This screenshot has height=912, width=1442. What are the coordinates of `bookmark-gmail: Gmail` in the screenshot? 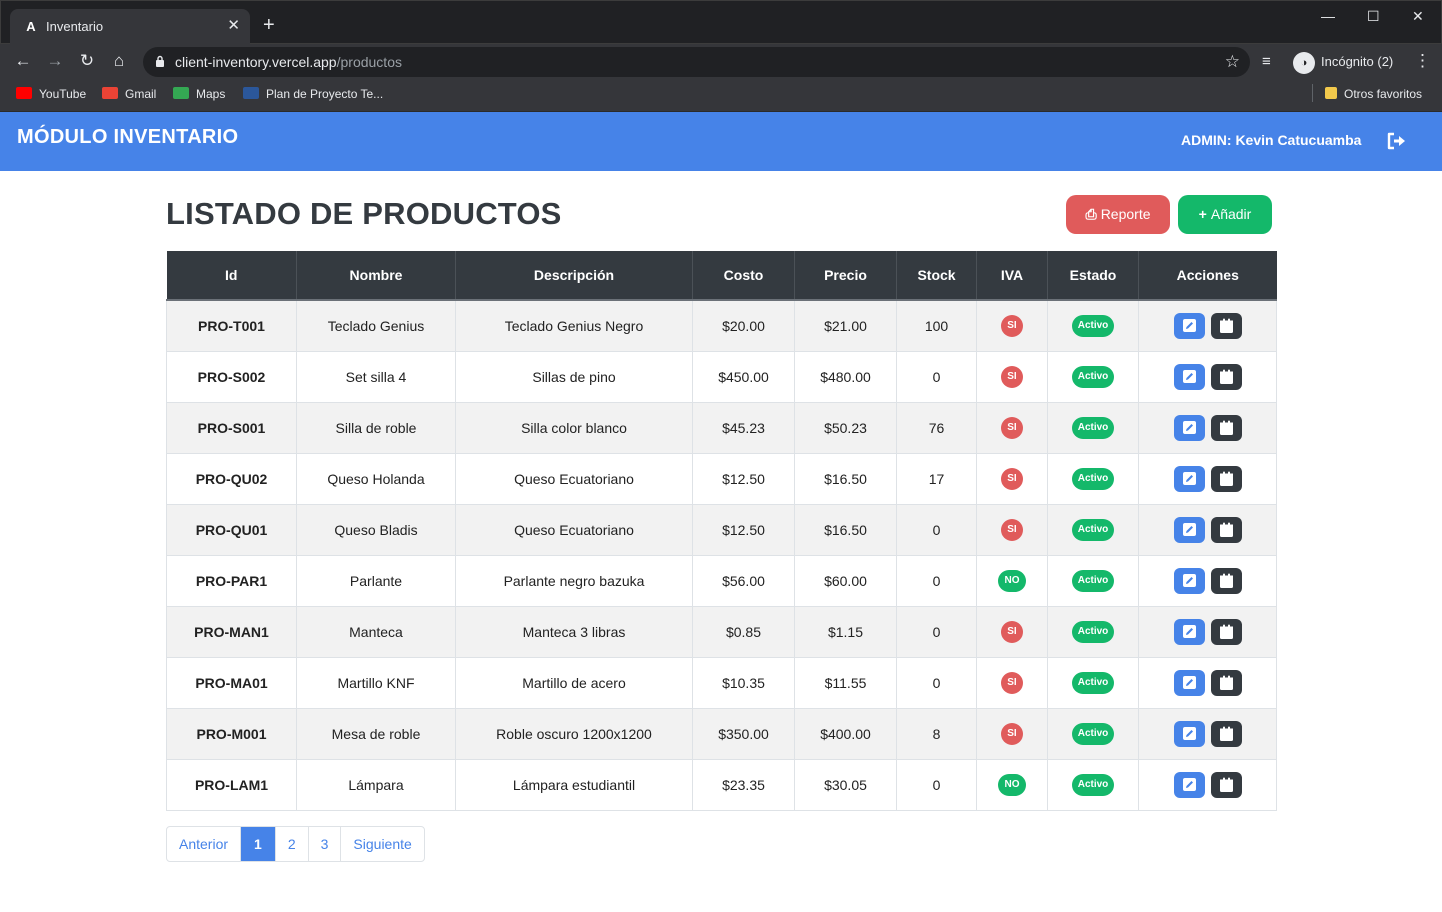 It's located at (129, 94).